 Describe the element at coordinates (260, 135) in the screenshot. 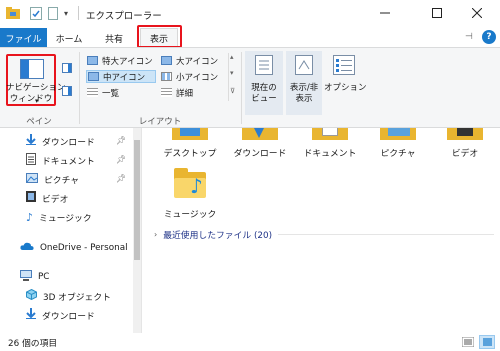

I see `folder-downloads-icon` at that location.